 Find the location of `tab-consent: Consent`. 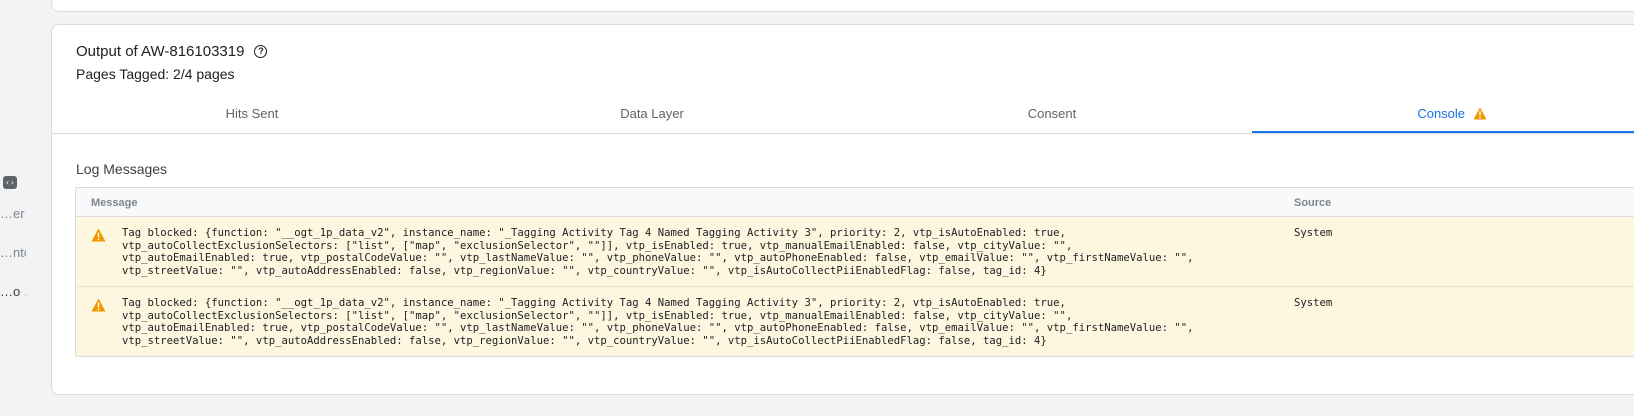

tab-consent: Consent is located at coordinates (1052, 115).